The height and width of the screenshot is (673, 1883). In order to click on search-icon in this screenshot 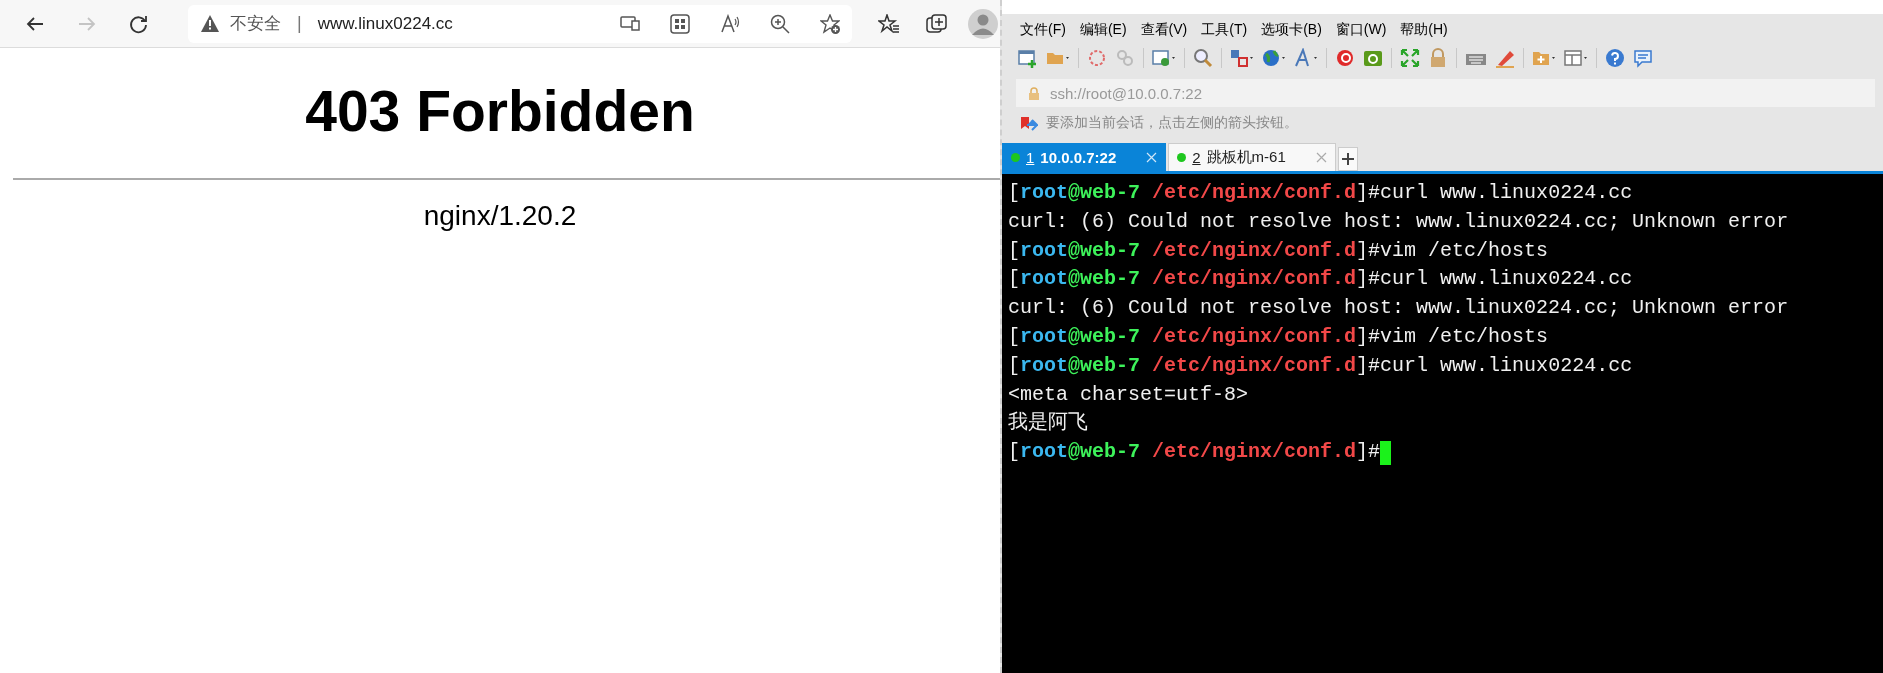, I will do `click(1203, 58)`.